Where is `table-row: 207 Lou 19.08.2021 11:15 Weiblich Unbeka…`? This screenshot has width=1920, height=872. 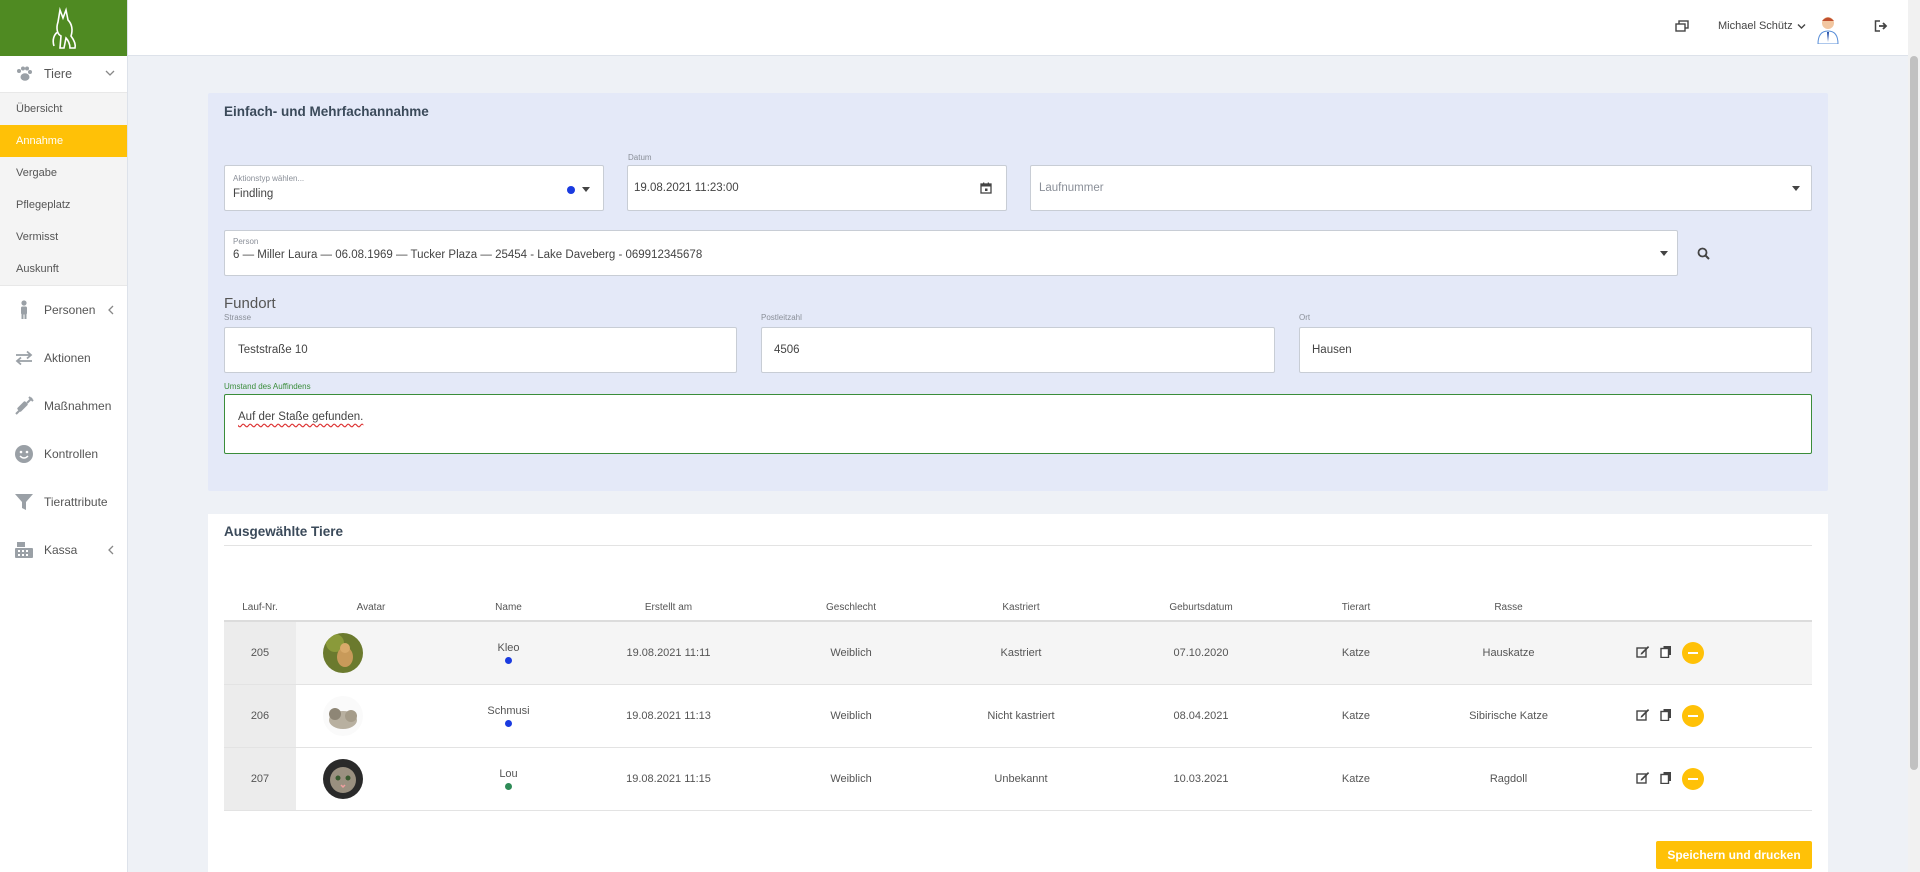
table-row: 207 Lou 19.08.2021 11:15 Weiblich Unbeka… is located at coordinates (1018, 779).